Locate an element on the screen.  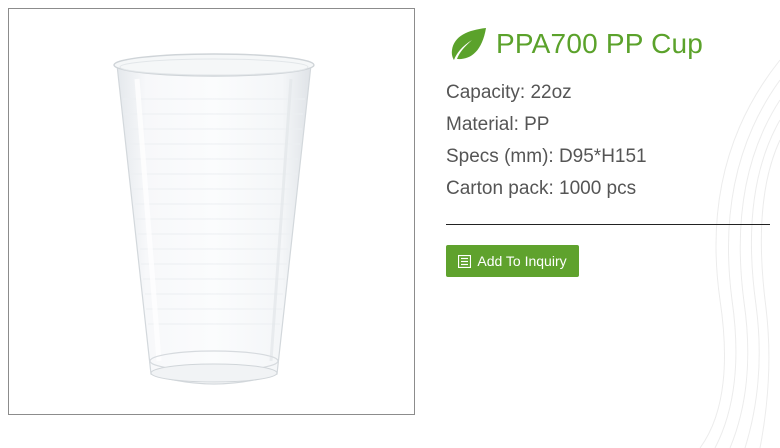
spec-material: Material: PP is located at coordinates (498, 124).